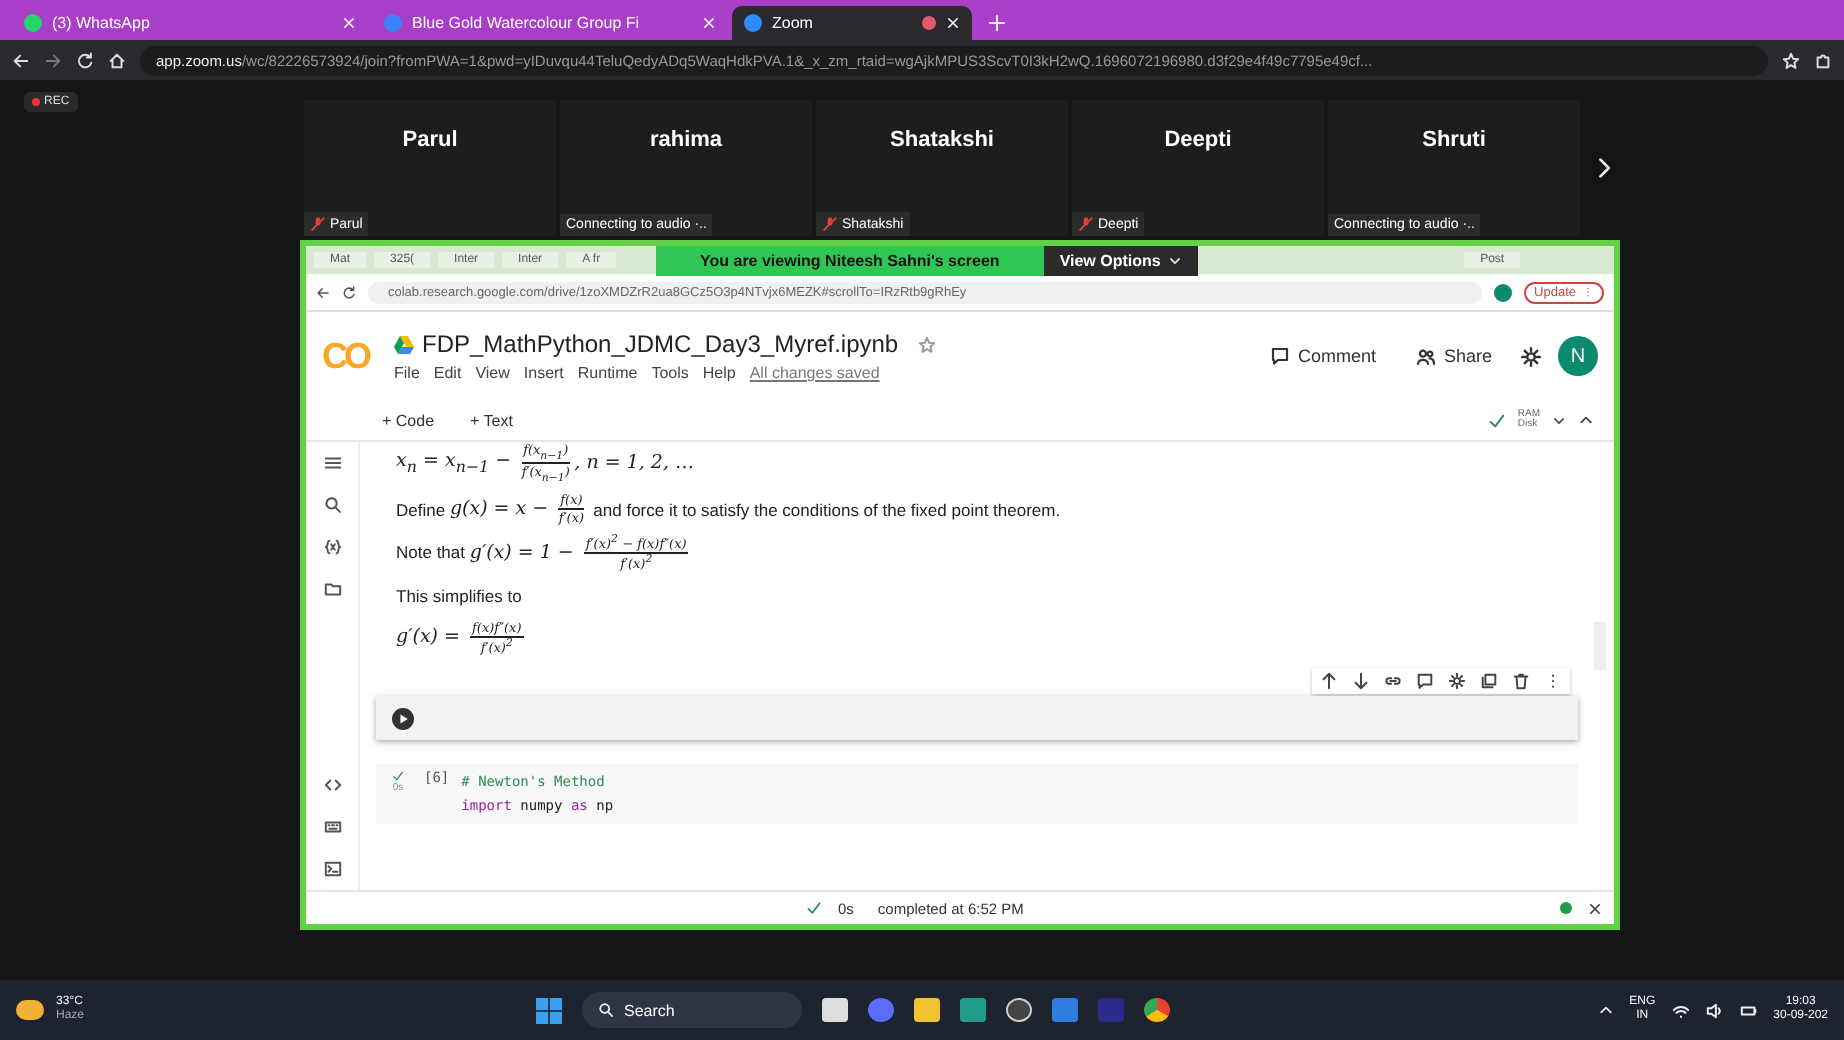 The height and width of the screenshot is (1040, 1844). What do you see at coordinates (404, 344) in the screenshot?
I see `drive-icon` at bounding box center [404, 344].